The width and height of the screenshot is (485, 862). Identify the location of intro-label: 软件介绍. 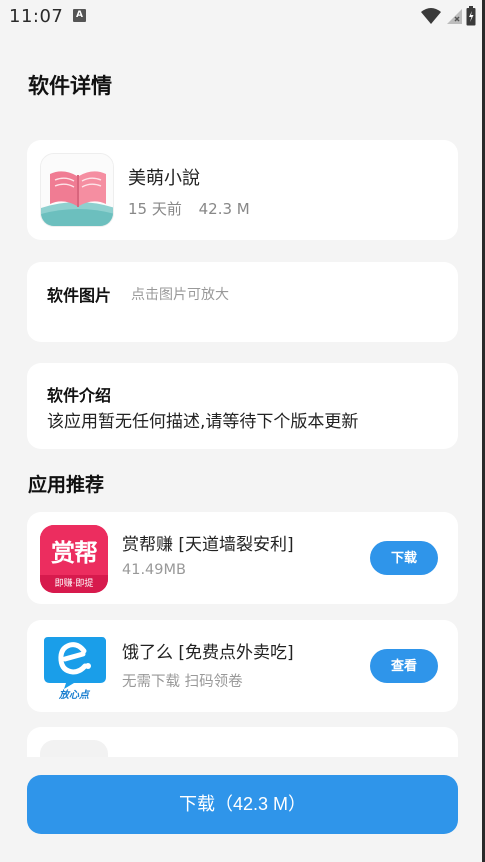
(79, 395).